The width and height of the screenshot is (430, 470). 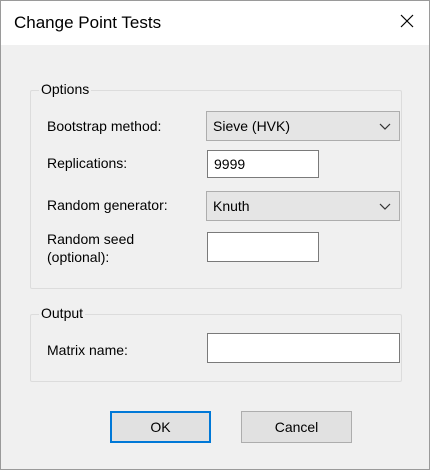 What do you see at coordinates (107, 205) in the screenshot?
I see `random-generator-label: Random generator:` at bounding box center [107, 205].